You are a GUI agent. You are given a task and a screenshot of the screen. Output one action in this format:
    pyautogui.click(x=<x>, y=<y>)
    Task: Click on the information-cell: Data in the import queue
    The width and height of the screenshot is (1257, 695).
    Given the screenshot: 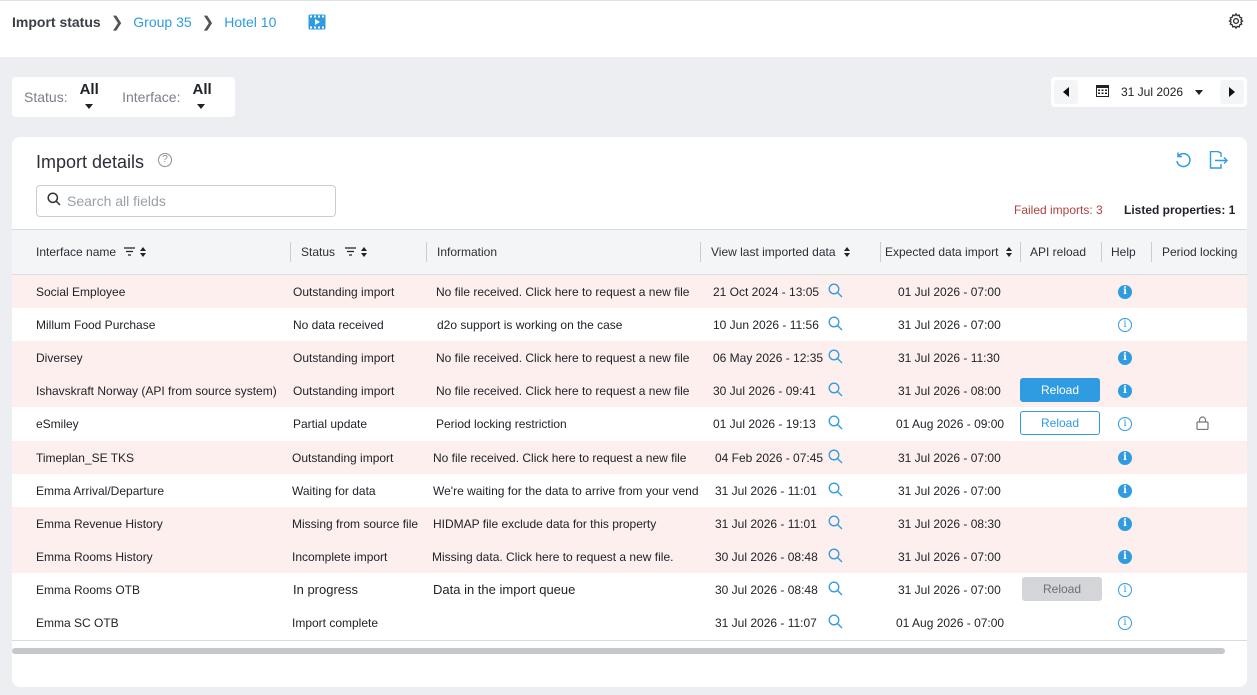 What is the action you would take?
    pyautogui.click(x=569, y=589)
    